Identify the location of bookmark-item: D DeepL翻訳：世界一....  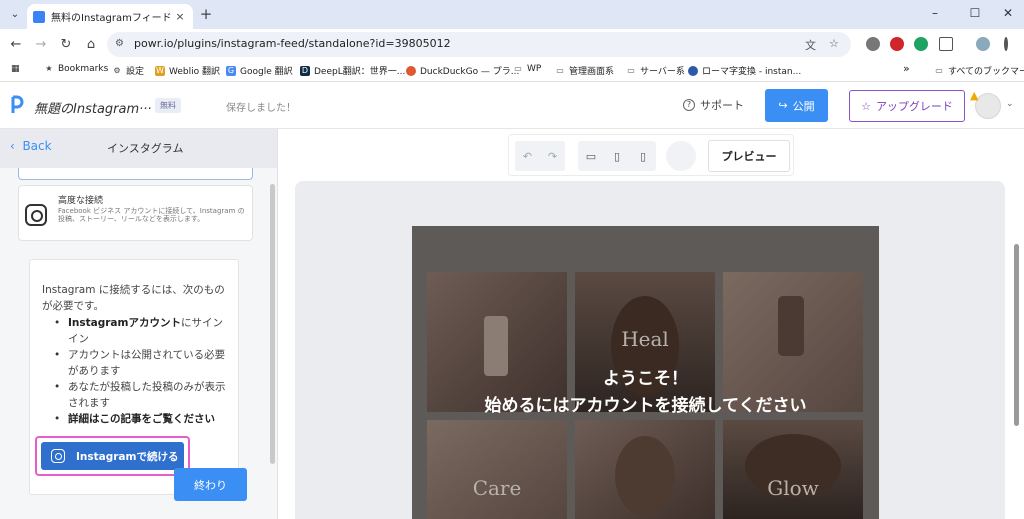
(352, 70).